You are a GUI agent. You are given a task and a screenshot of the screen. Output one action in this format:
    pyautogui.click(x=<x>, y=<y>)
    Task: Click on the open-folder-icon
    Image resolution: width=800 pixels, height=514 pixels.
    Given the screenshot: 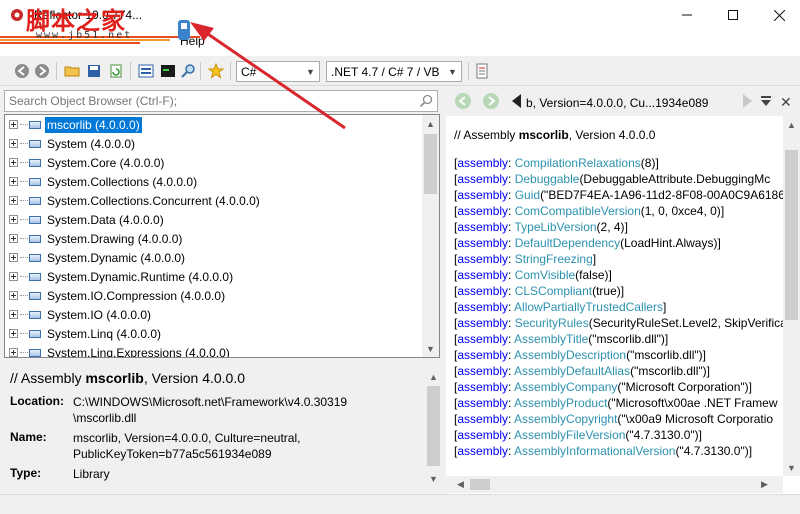 What is the action you would take?
    pyautogui.click(x=72, y=71)
    